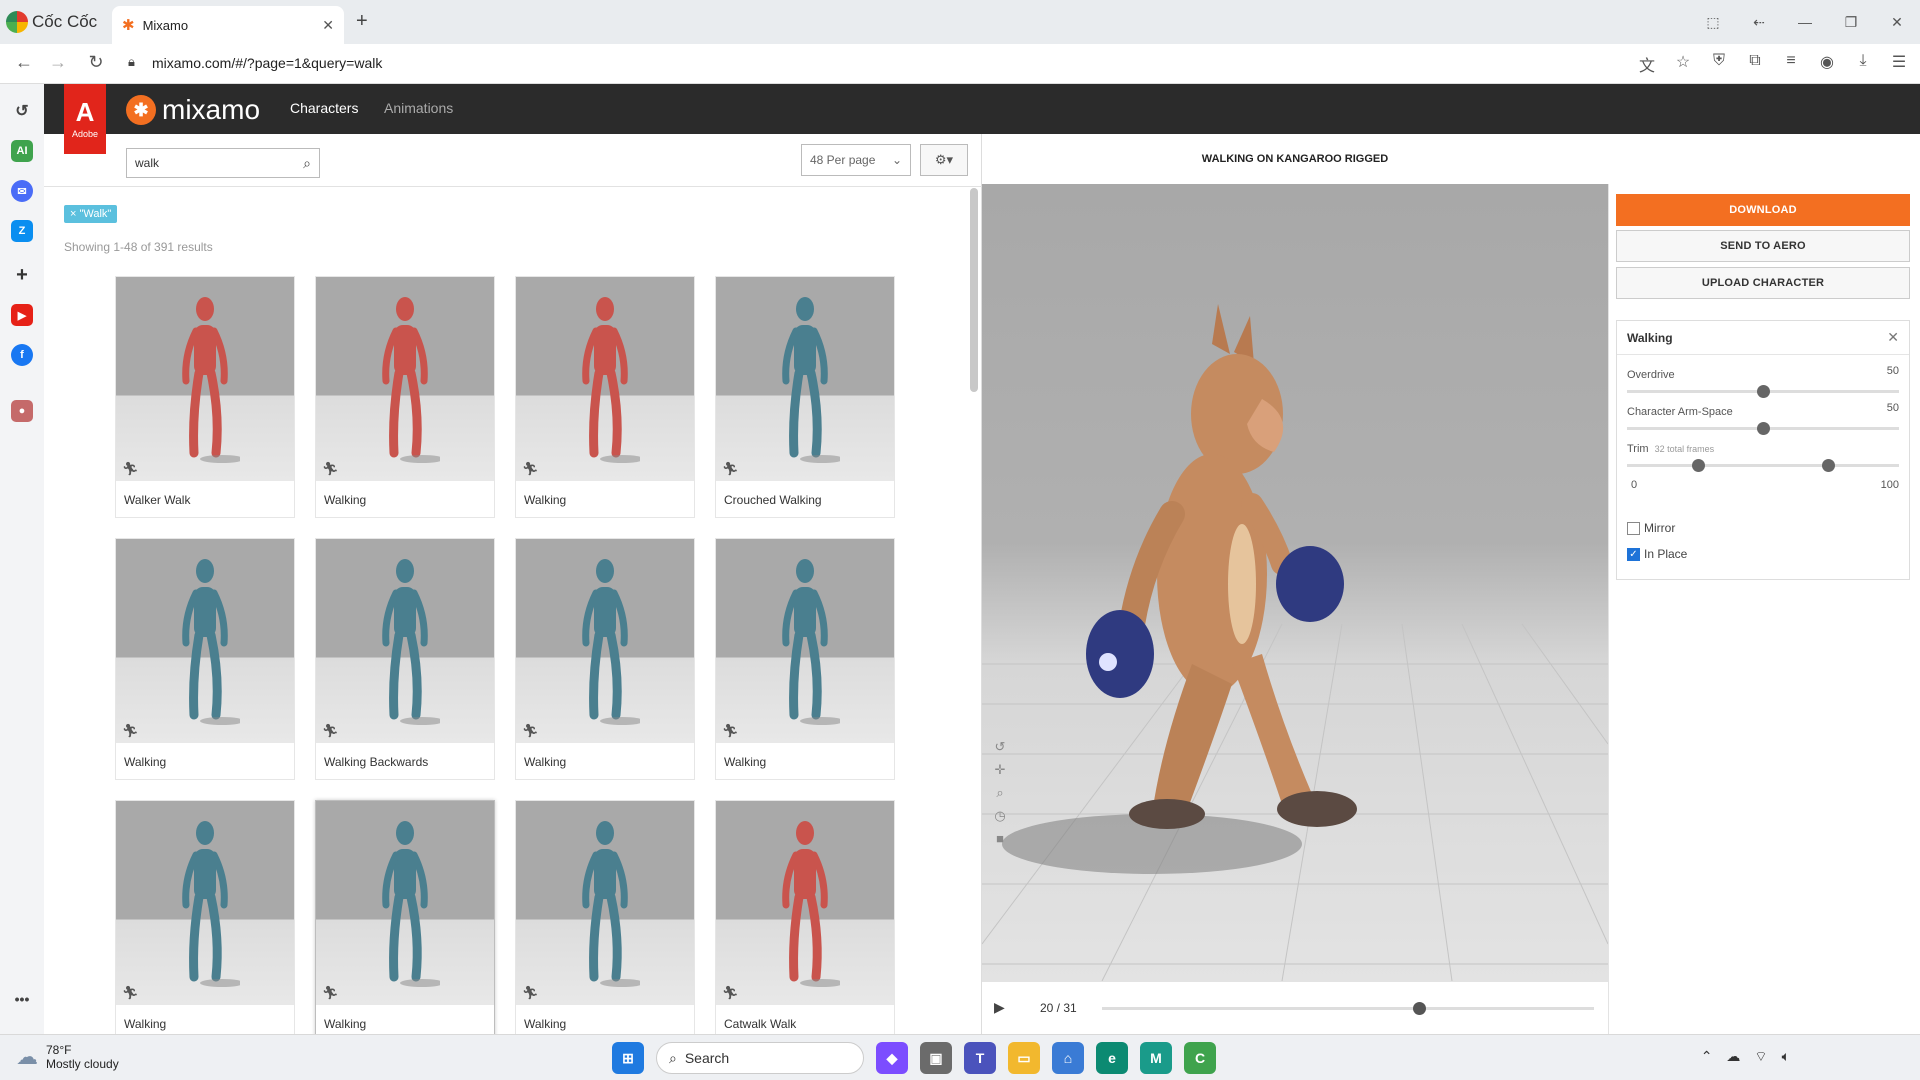 The width and height of the screenshot is (1920, 1080). Describe the element at coordinates (1763, 210) in the screenshot. I see `download-button: DOWNLOAD` at that location.